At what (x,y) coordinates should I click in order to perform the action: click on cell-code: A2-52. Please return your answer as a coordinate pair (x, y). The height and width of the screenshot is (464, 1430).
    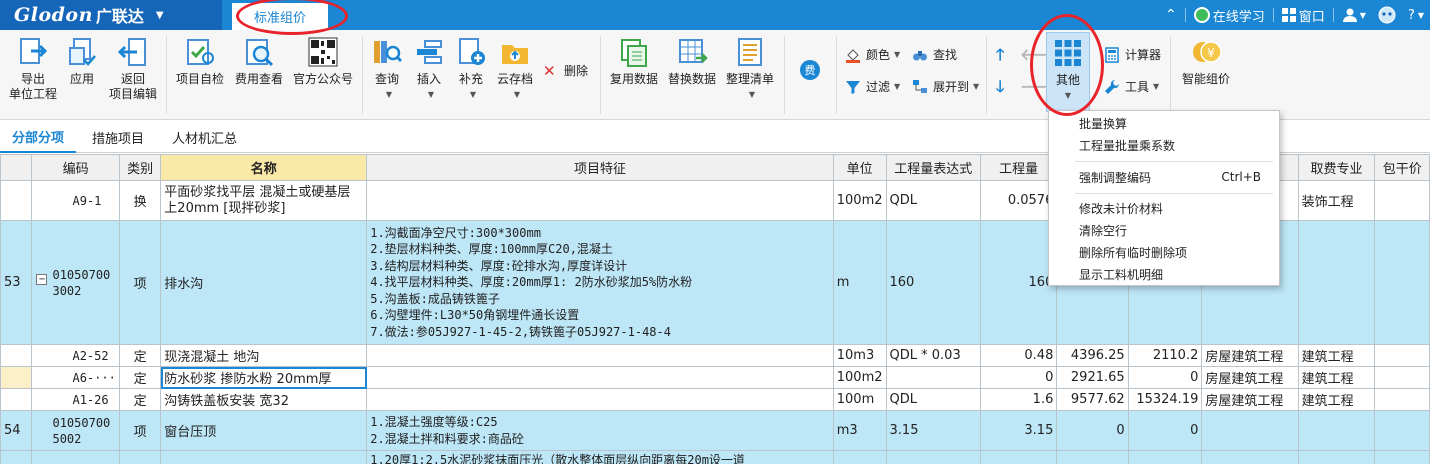
    Looking at the image, I should click on (75, 355).